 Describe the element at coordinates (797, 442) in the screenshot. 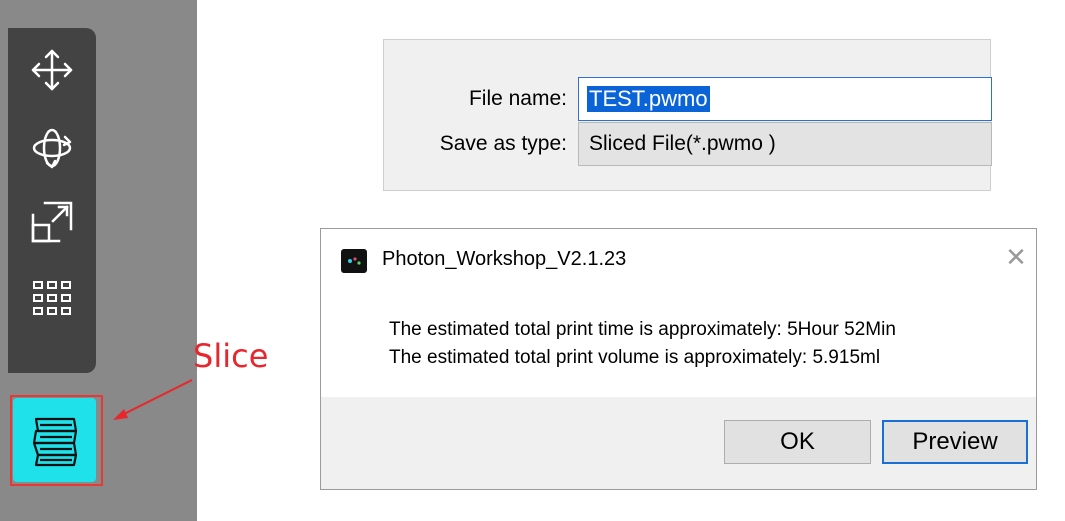

I see `ok-button: OK` at that location.